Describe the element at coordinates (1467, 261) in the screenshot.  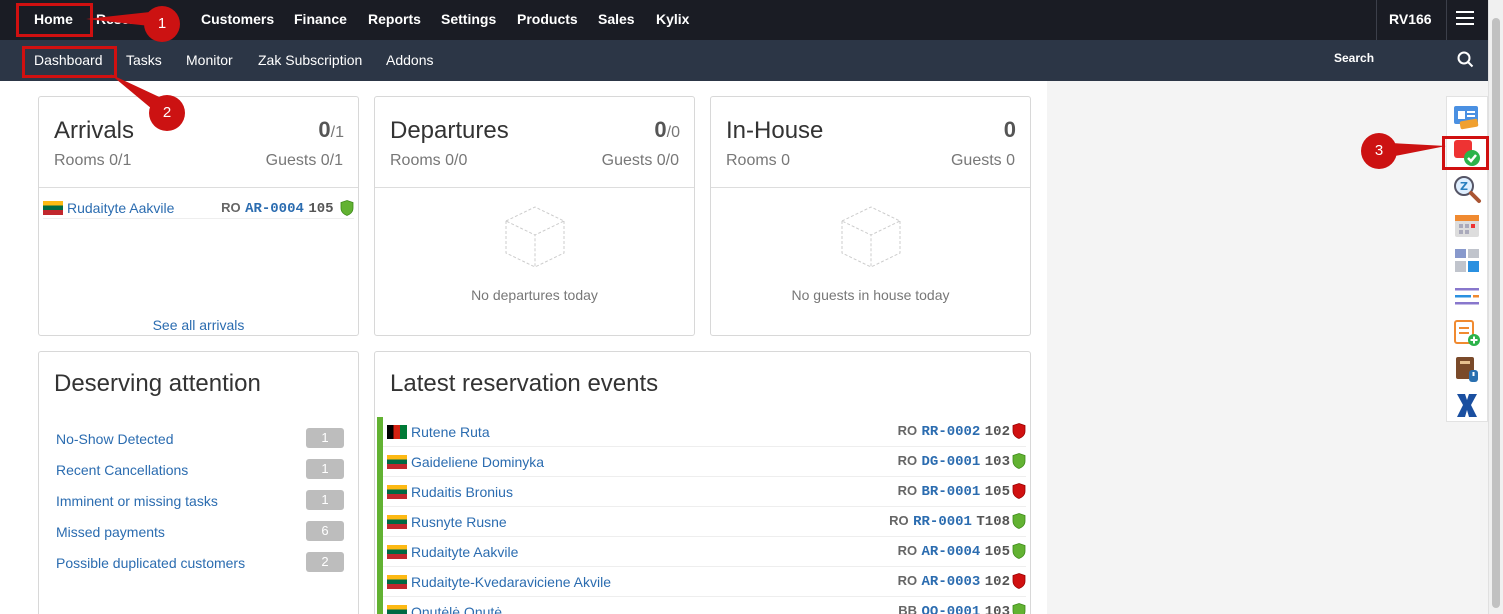
I see `layout-grid-icon` at that location.